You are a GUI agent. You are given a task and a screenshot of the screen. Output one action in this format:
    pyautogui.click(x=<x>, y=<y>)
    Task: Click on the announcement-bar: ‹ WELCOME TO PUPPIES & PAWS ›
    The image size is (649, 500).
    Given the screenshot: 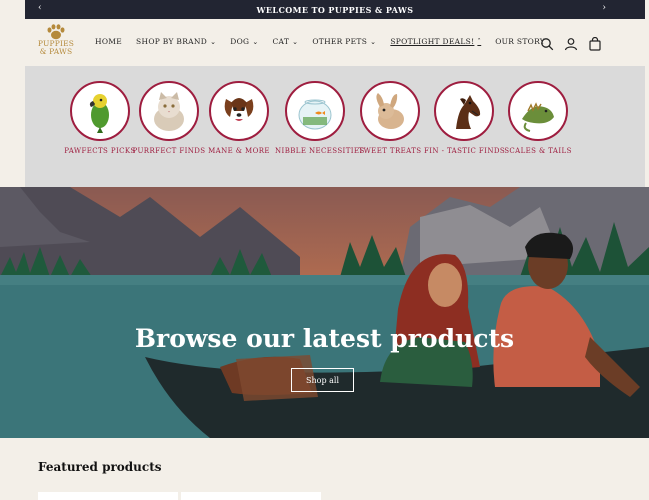 What is the action you would take?
    pyautogui.click(x=335, y=9)
    